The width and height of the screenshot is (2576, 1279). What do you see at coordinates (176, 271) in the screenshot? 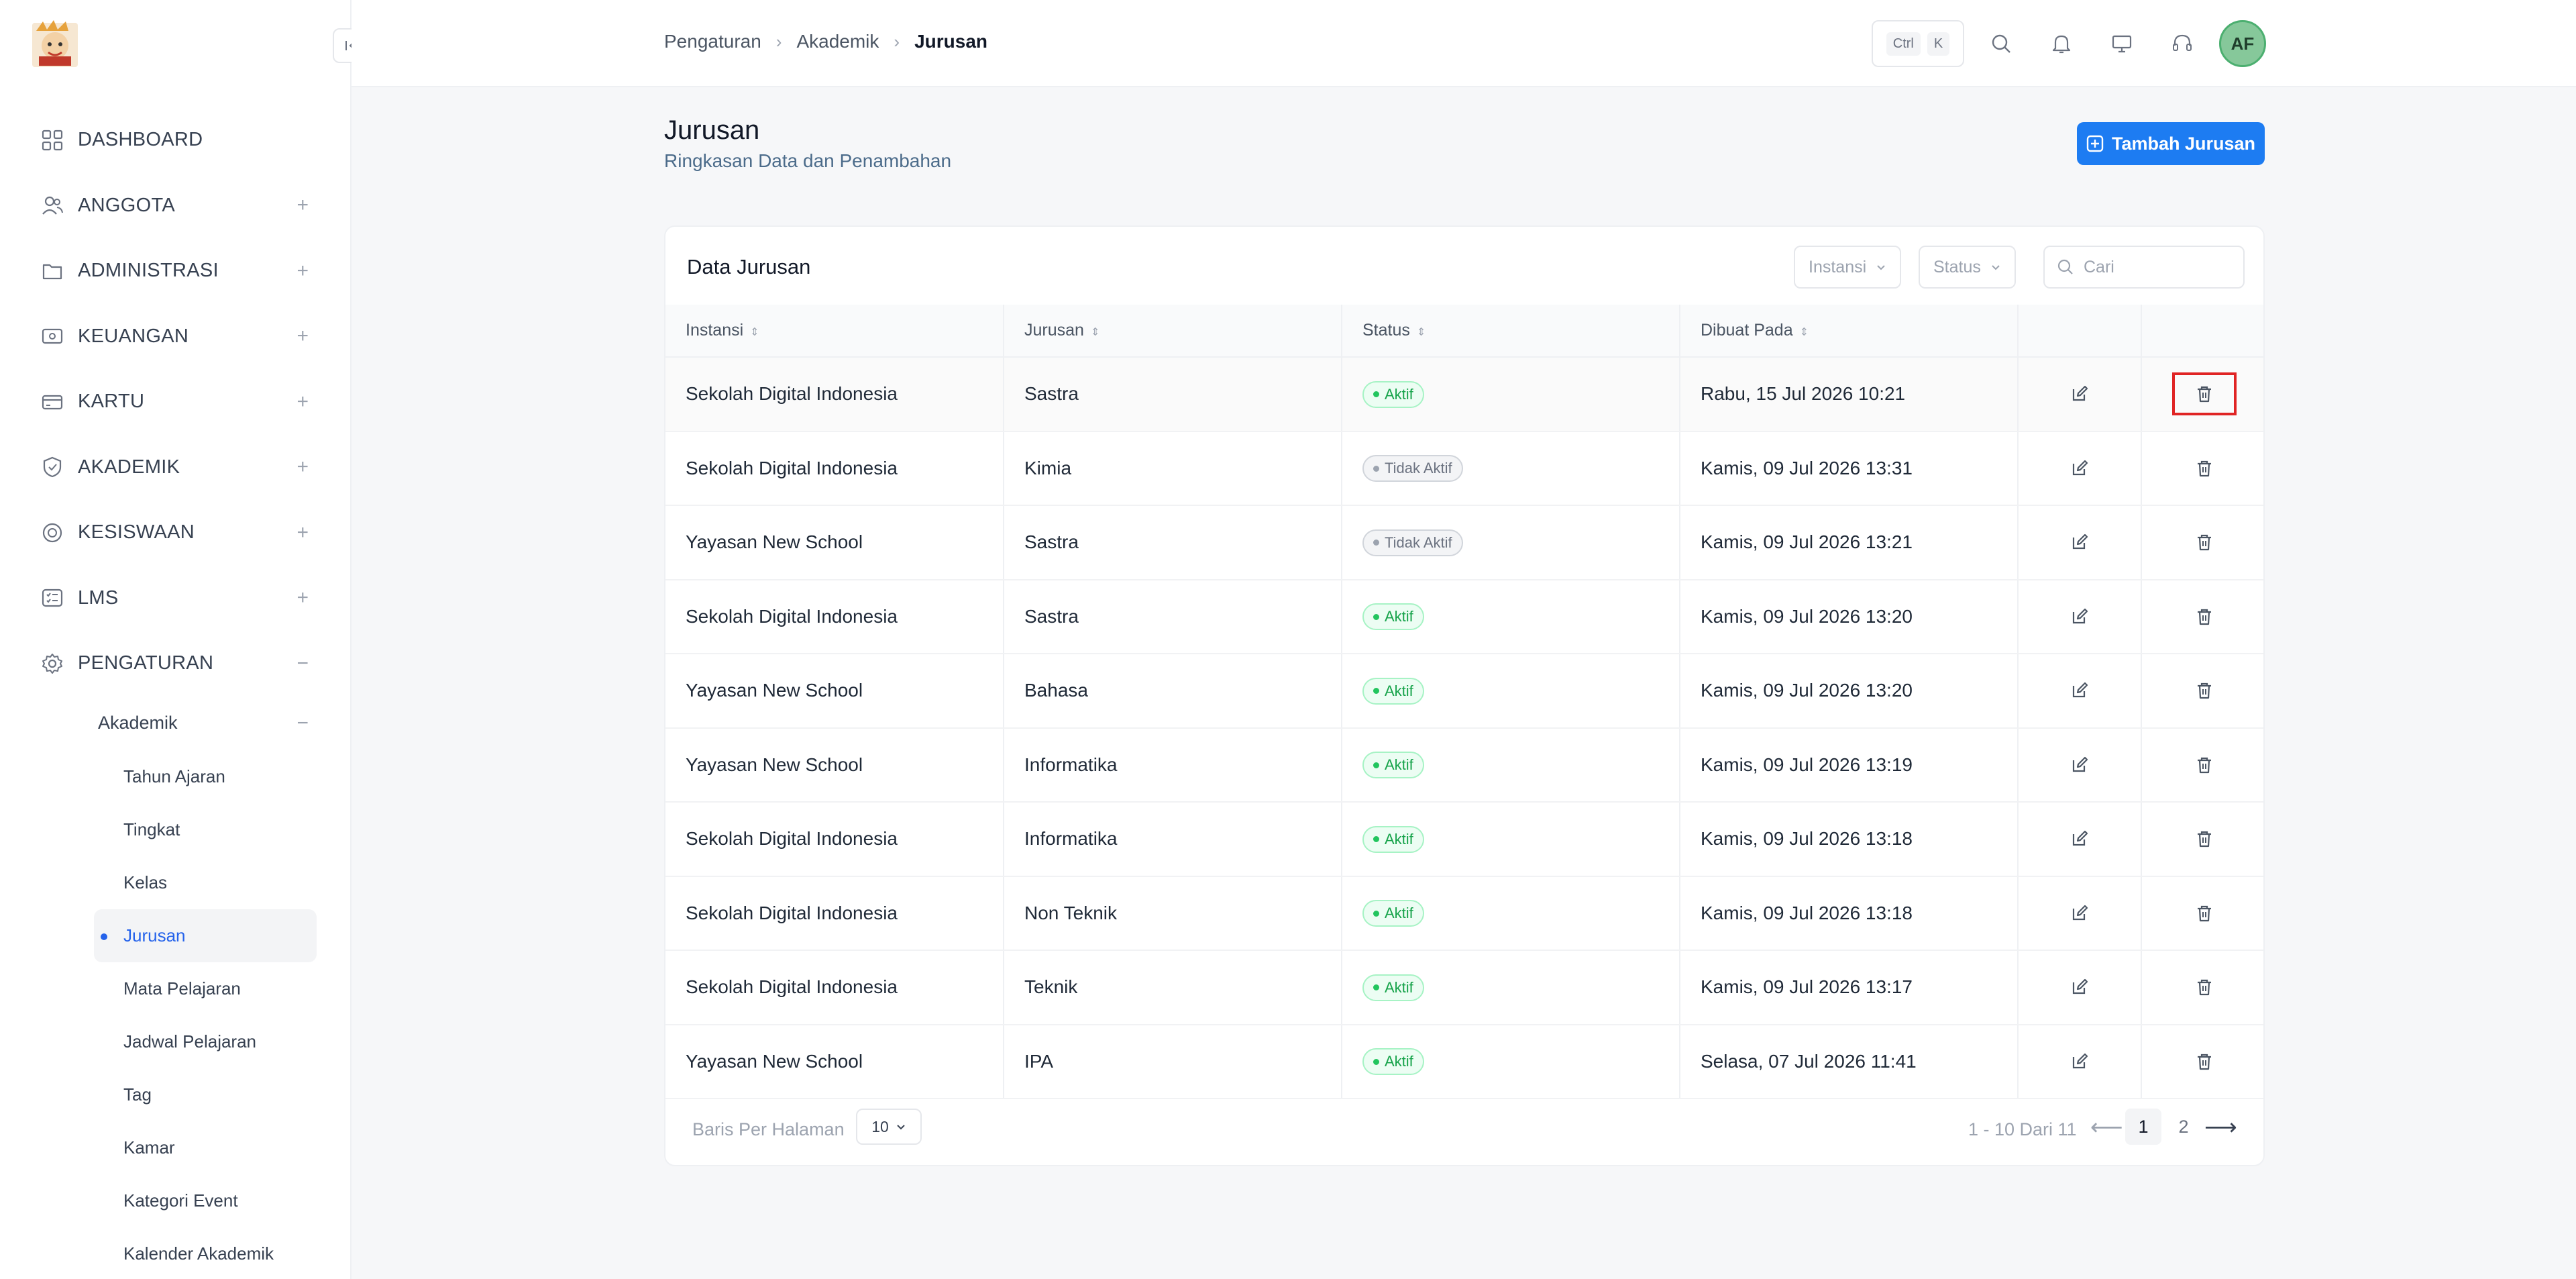
I see `sidebar-item-administrasi: ADMINISTRASI +` at bounding box center [176, 271].